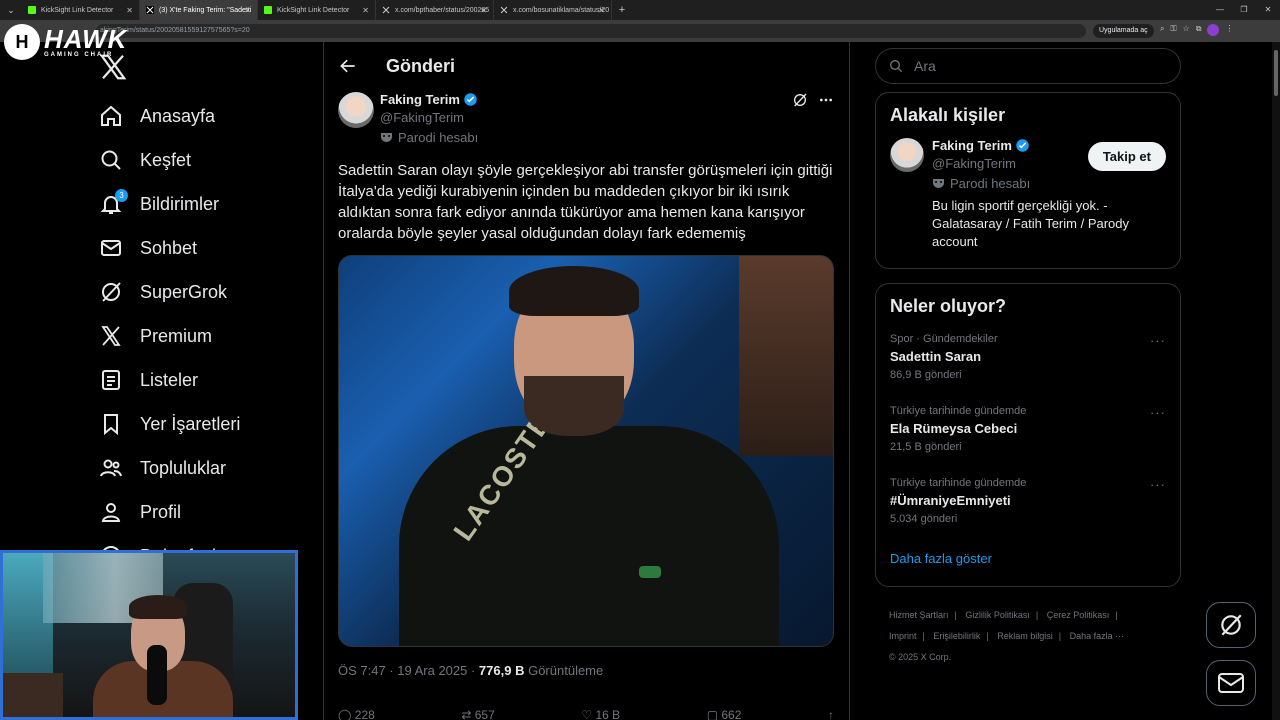  I want to click on like-button: ♡ 16 B, so click(600, 714).